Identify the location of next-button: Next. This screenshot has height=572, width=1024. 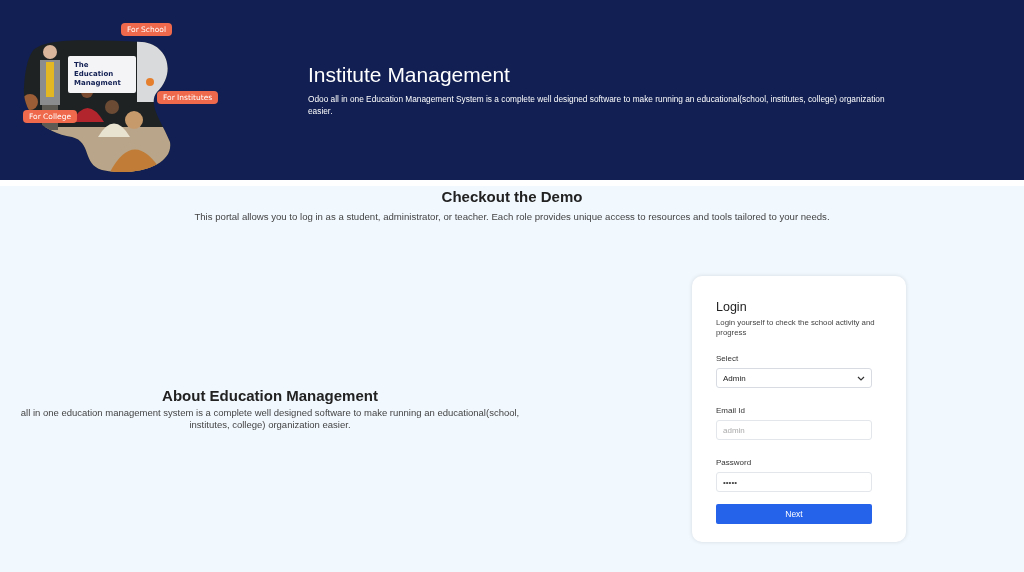
(794, 514).